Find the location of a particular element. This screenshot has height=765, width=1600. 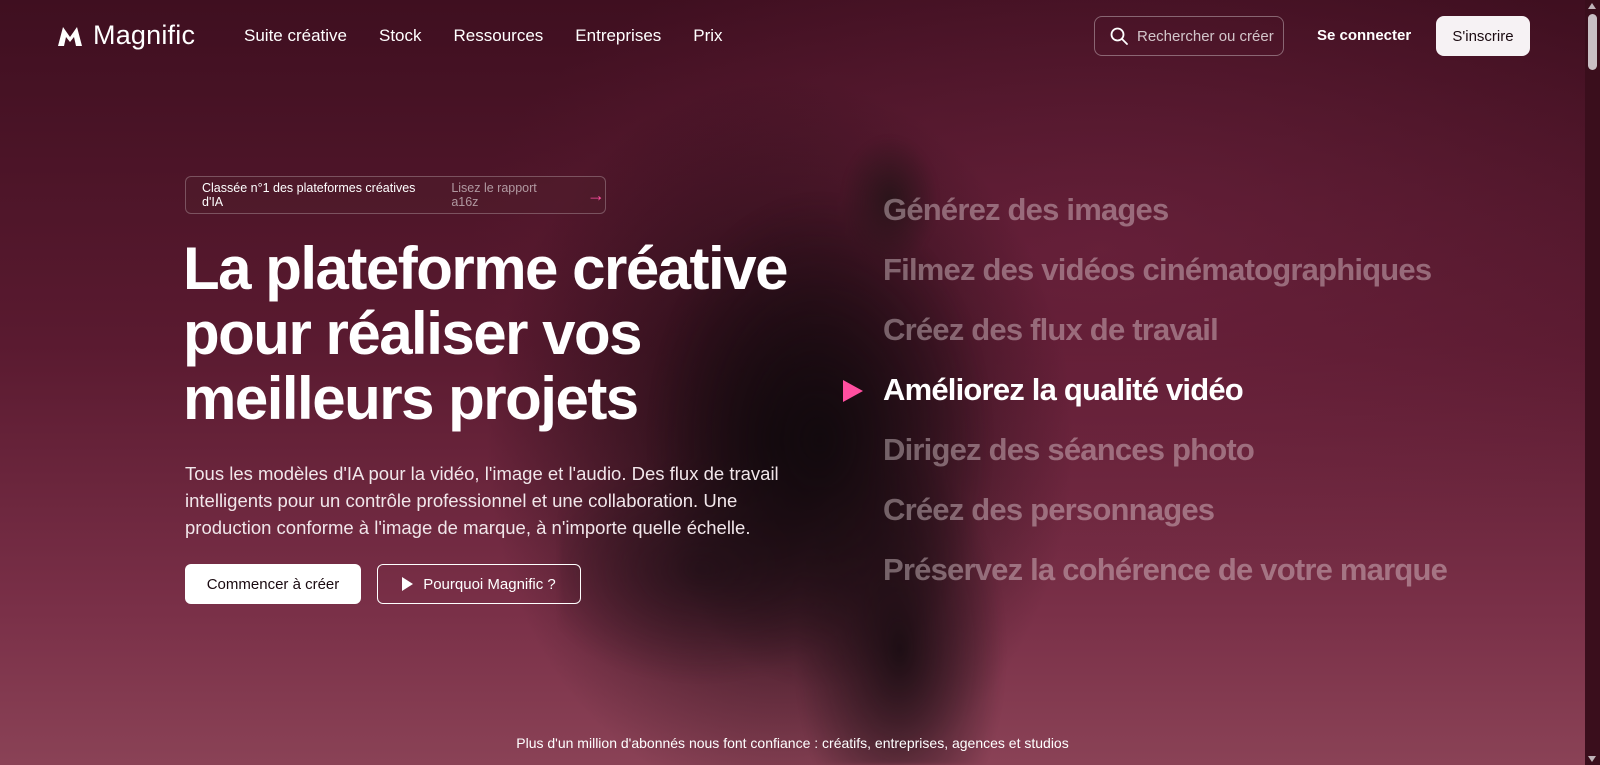

feature-item: Filmez des vidéos cinématographiques is located at coordinates (1165, 278).